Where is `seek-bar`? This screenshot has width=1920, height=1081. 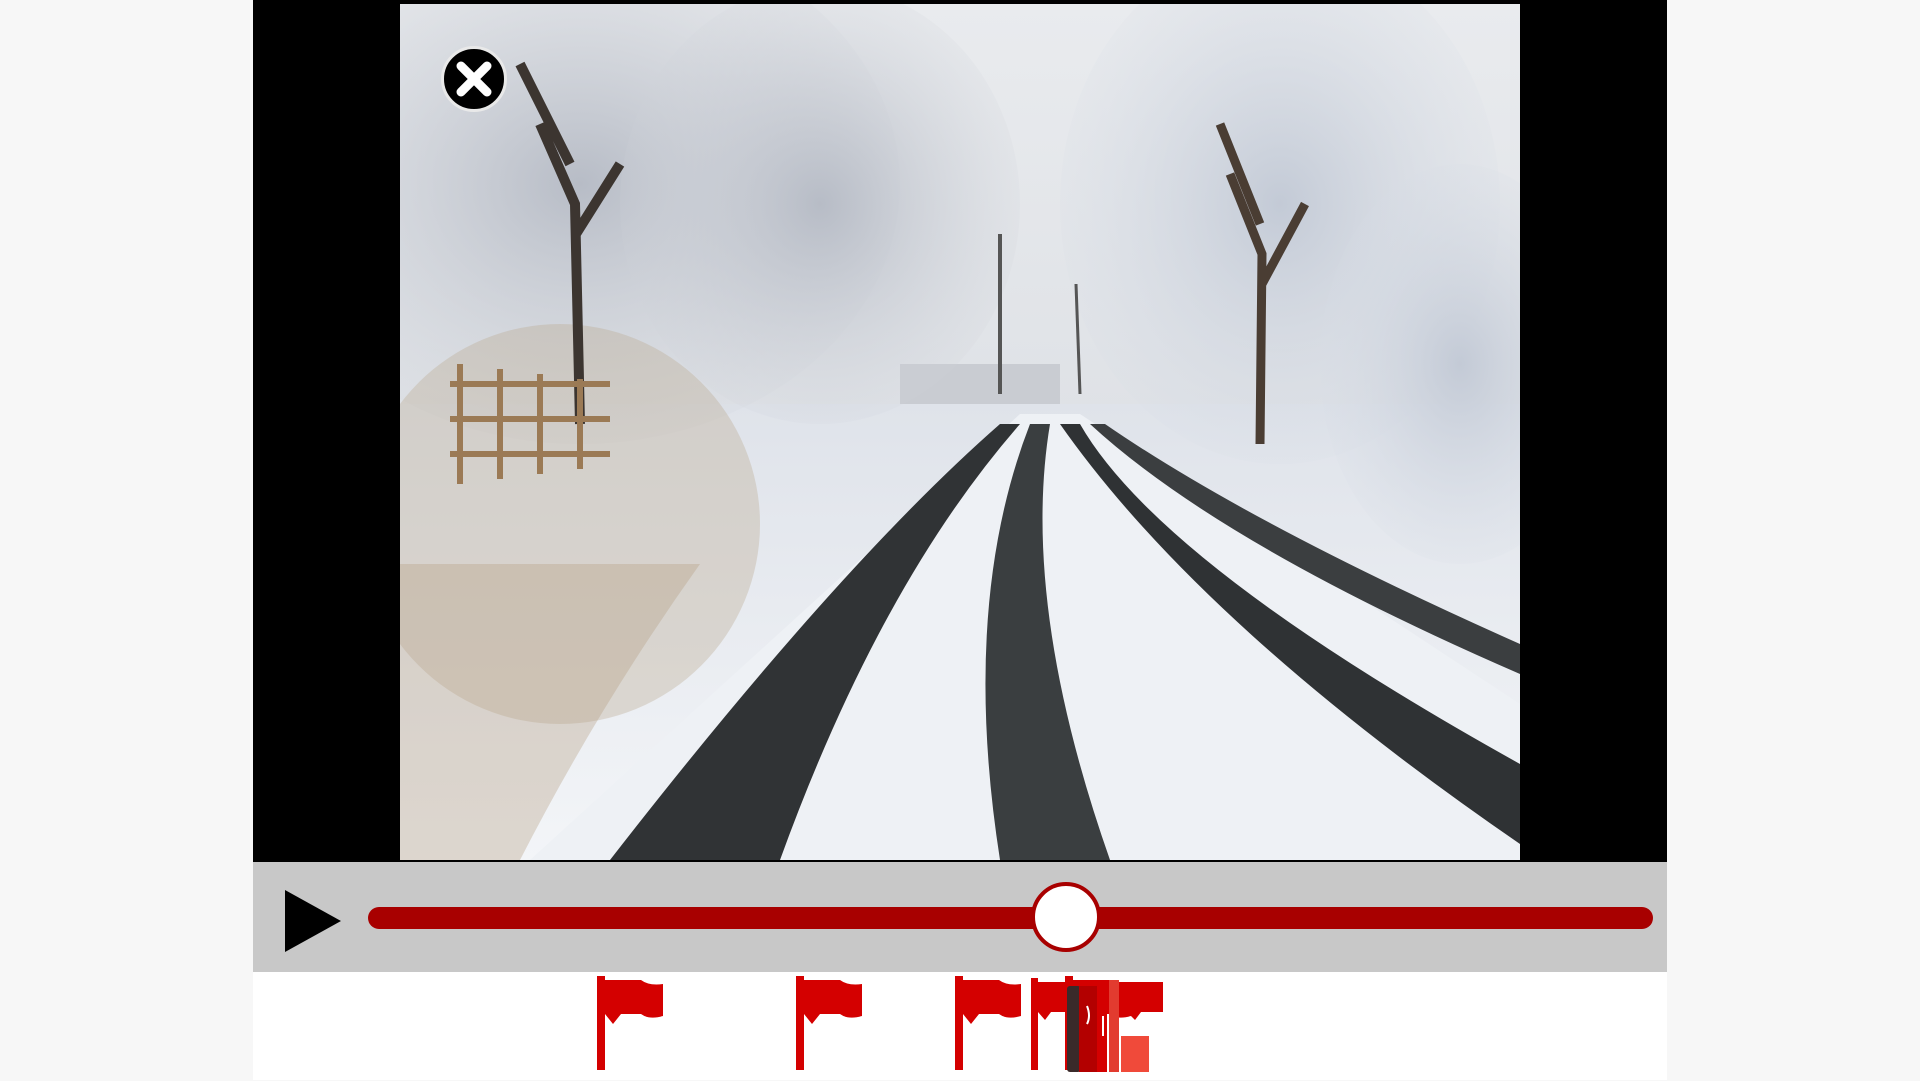 seek-bar is located at coordinates (1010, 917).